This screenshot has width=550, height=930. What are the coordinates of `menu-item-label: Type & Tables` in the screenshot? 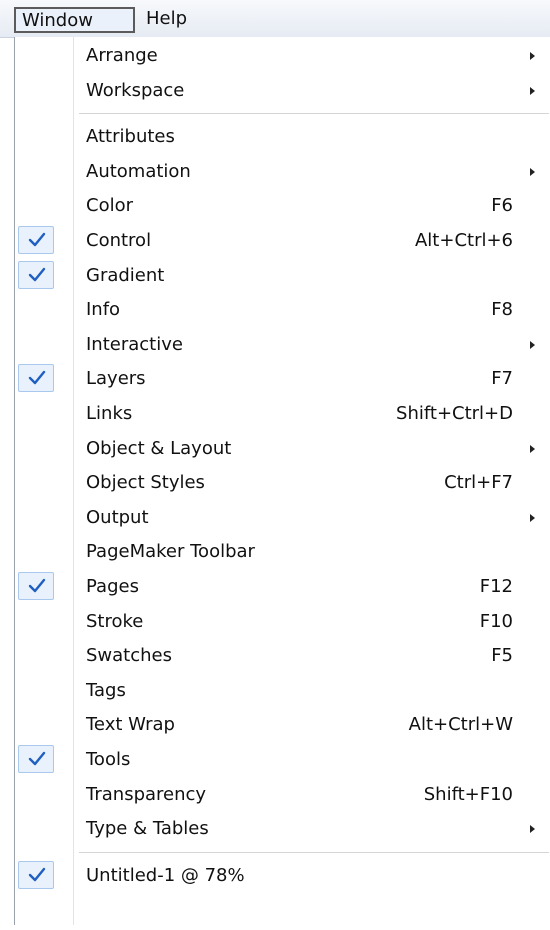 It's located at (147, 829).